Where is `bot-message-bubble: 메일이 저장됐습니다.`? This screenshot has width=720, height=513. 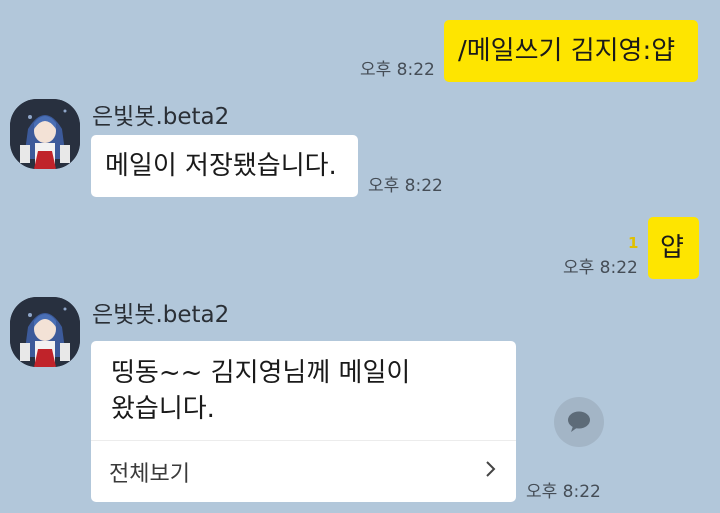 bot-message-bubble: 메일이 저장됐습니다. is located at coordinates (224, 166).